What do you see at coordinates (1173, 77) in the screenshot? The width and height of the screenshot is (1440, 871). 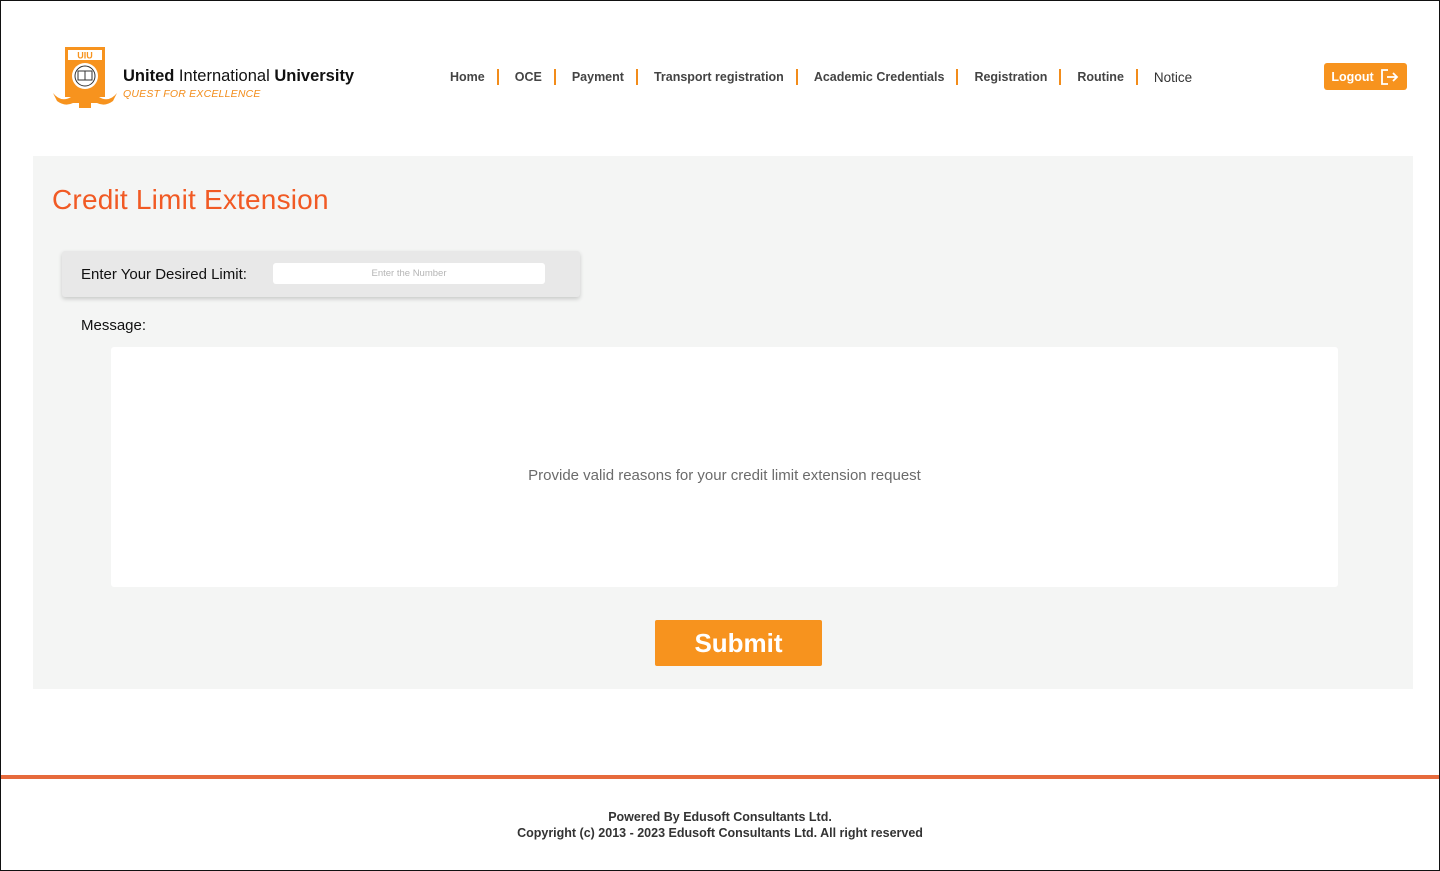 I see `nav-notice: Notice` at bounding box center [1173, 77].